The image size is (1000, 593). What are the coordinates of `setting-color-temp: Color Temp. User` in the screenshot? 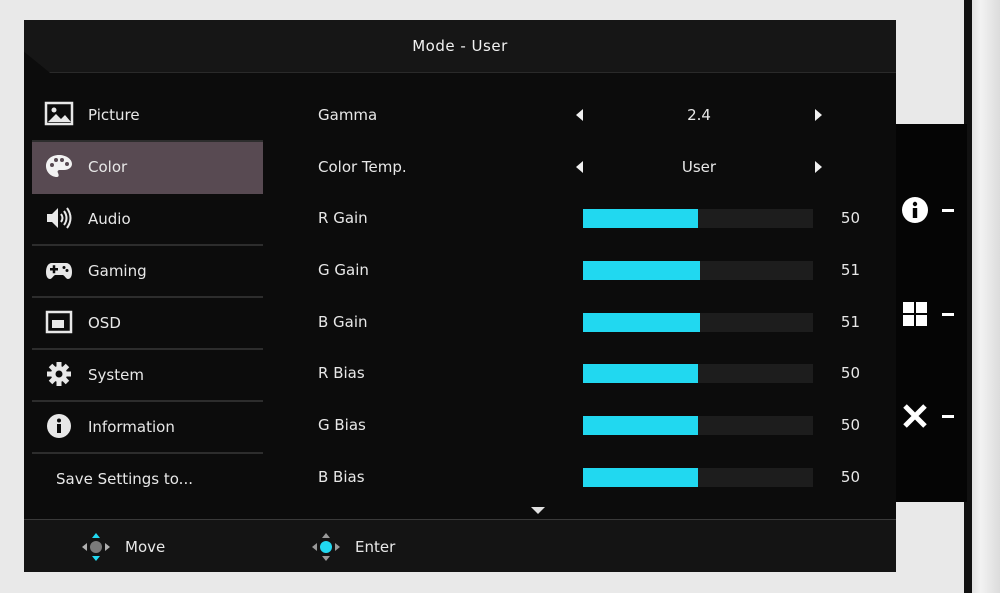 It's located at (584, 168).